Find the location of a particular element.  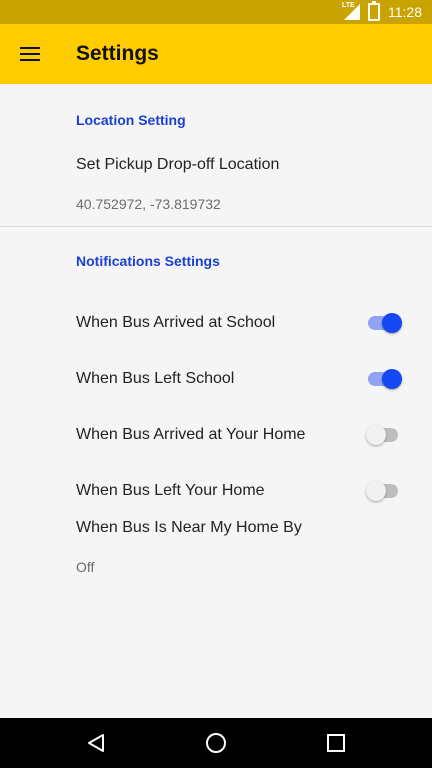

section-header-notifications: Notifications Settings is located at coordinates (148, 261).